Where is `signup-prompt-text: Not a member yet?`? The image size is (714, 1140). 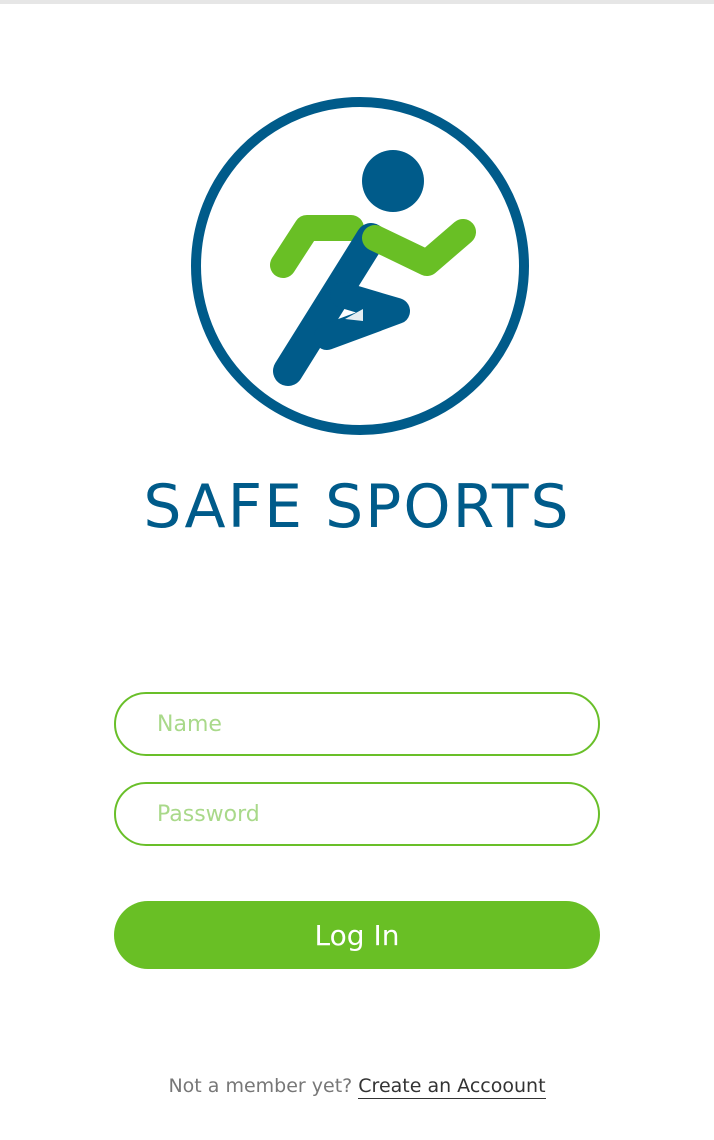 signup-prompt-text: Not a member yet? is located at coordinates (263, 1086).